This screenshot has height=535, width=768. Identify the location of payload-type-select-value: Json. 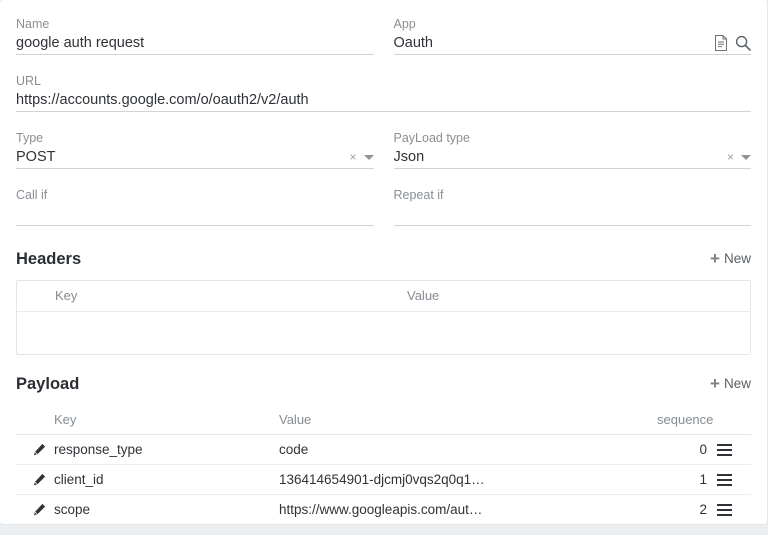
(573, 157).